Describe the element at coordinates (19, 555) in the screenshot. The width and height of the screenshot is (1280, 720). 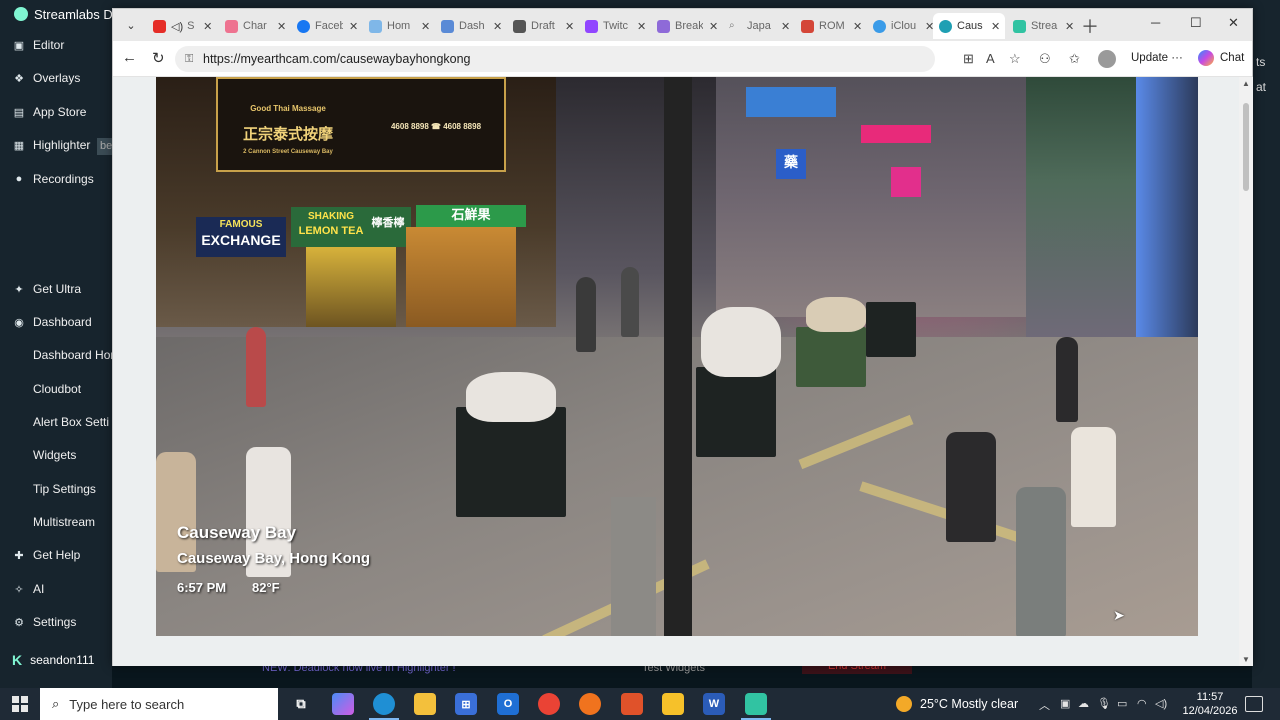
I see `help-icon: ✚` at that location.